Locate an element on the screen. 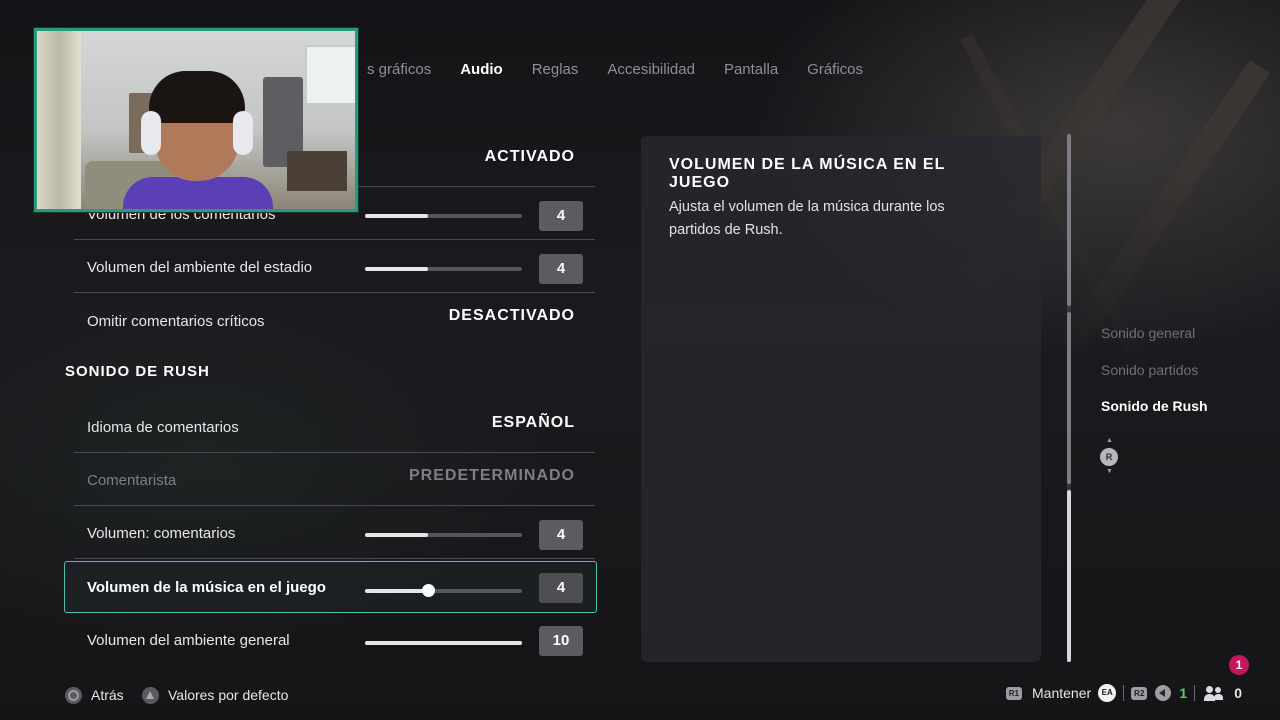 This screenshot has height=720, width=1280. scrollbar-thumb is located at coordinates (1069, 576).